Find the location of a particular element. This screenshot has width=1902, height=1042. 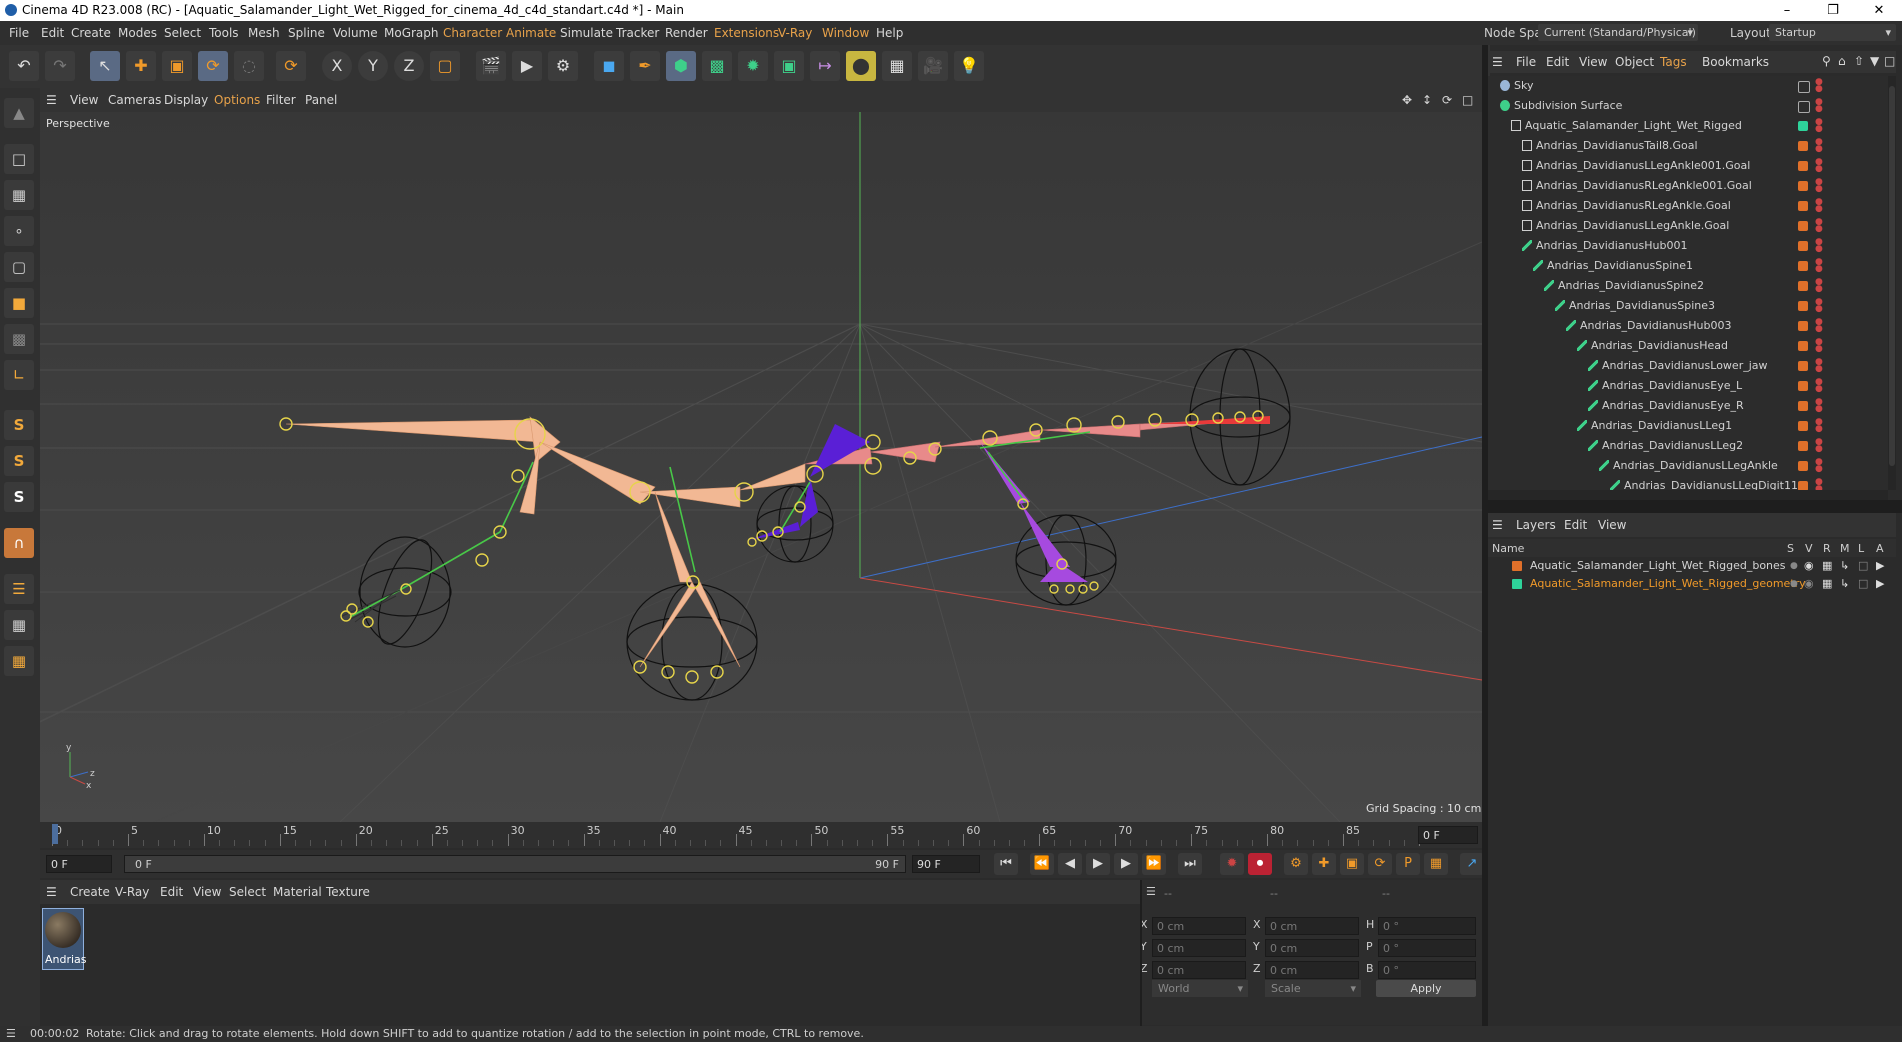

object-row: Andrias_DavidianusHub001 ● ● is located at coordinates (1688, 246).